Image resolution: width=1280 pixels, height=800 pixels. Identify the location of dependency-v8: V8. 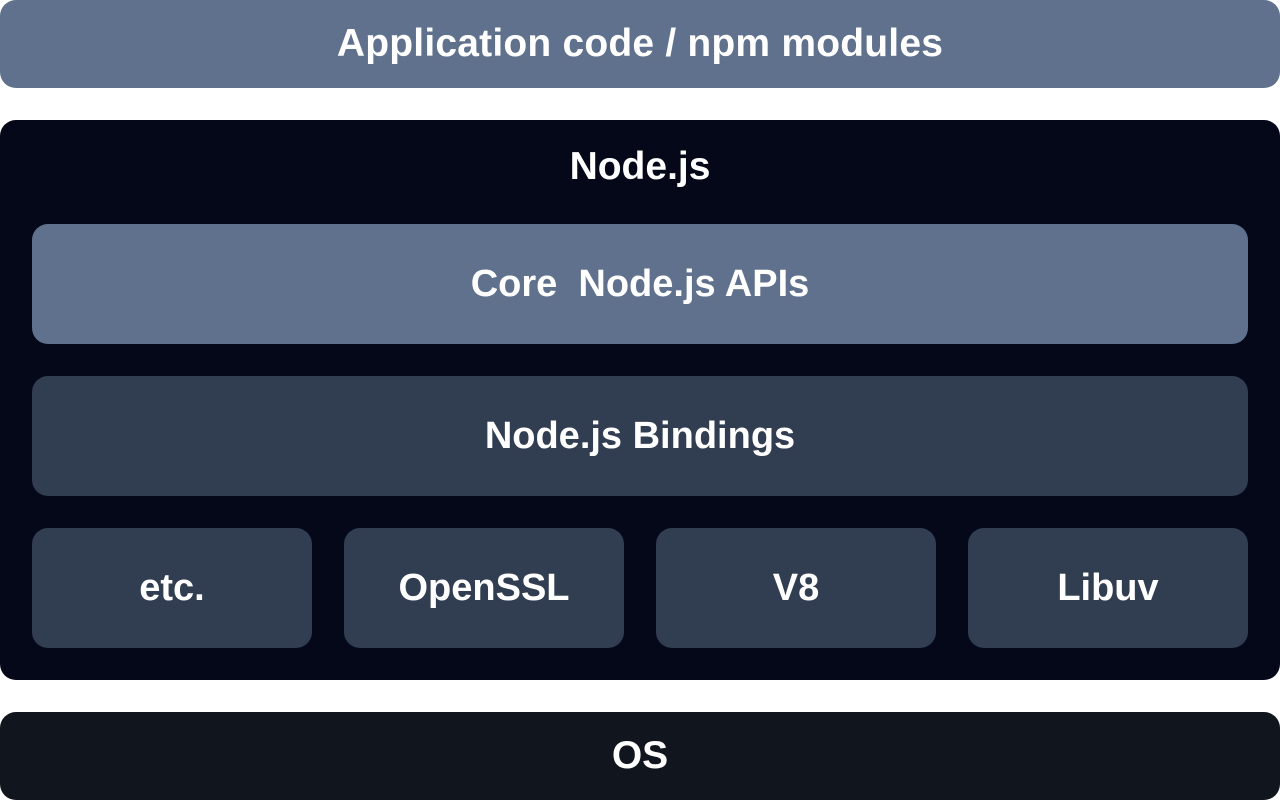
(796, 588).